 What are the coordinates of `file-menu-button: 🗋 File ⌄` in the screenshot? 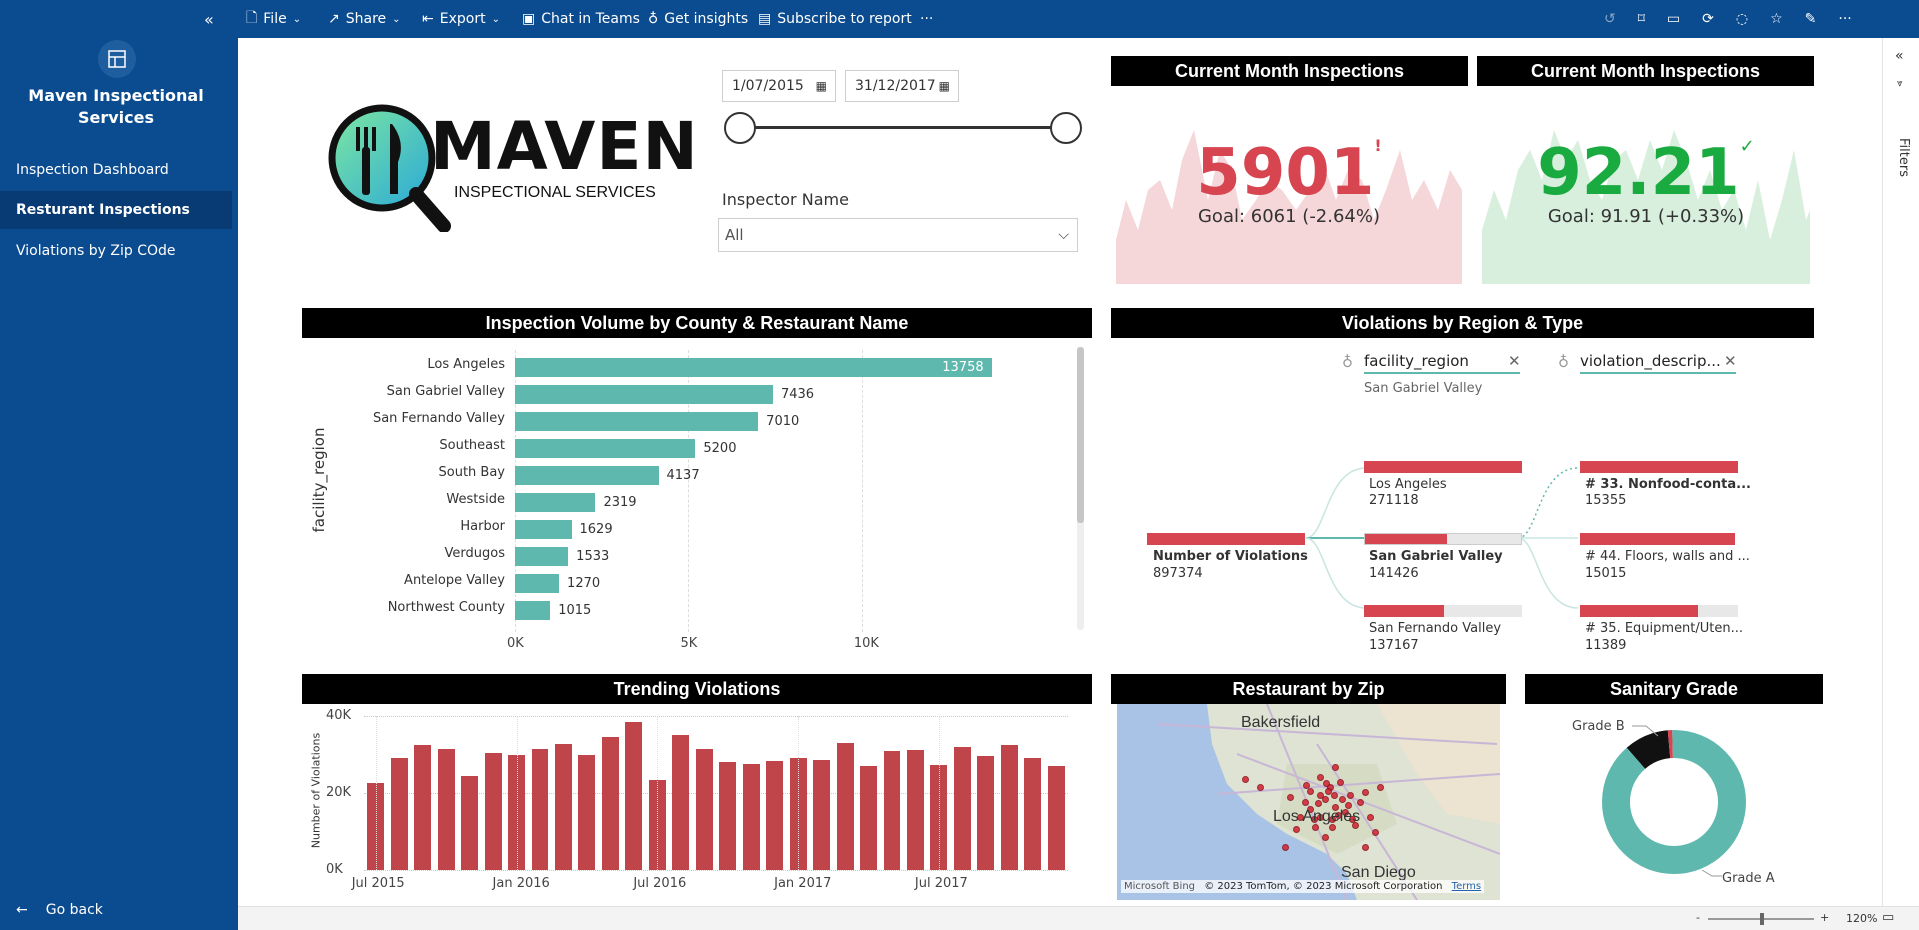 It's located at (273, 19).